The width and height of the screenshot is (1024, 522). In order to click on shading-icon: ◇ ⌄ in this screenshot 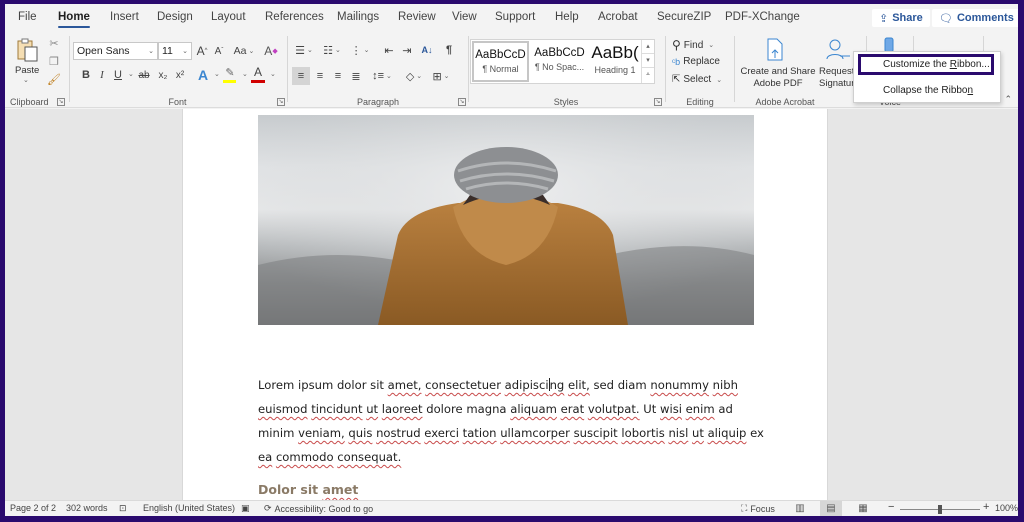, I will do `click(414, 76)`.